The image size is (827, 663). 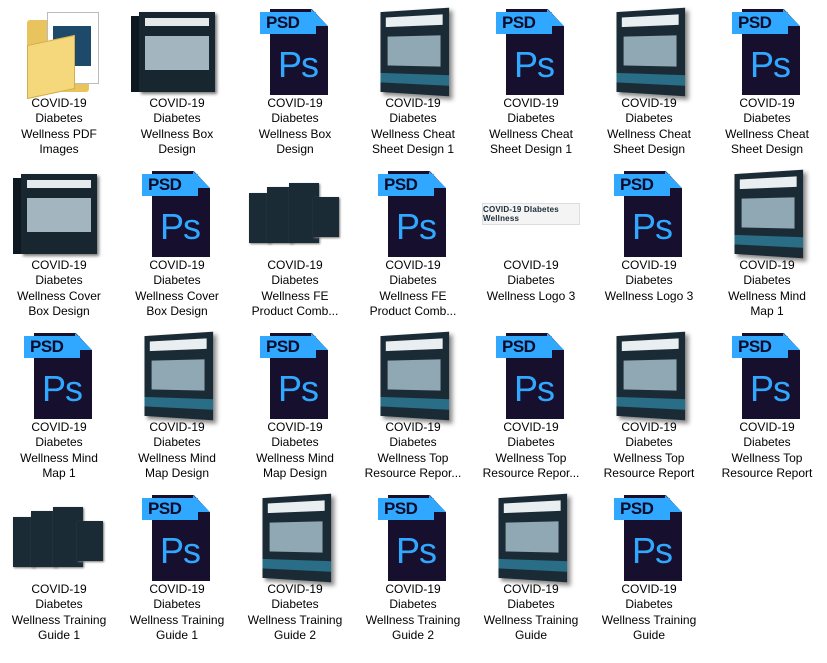 I want to click on file-name-label: COVID-19 Diabetes Wellness PDF Images, so click(x=59, y=126).